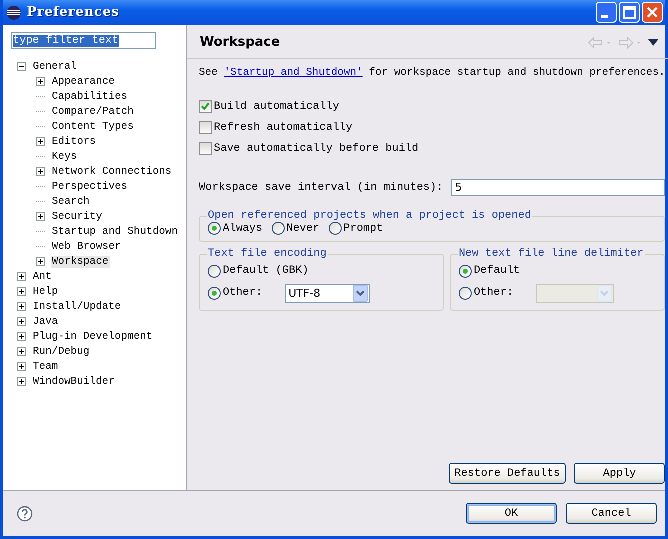 The width and height of the screenshot is (668, 539). I want to click on page-button: Apply, so click(620, 473).